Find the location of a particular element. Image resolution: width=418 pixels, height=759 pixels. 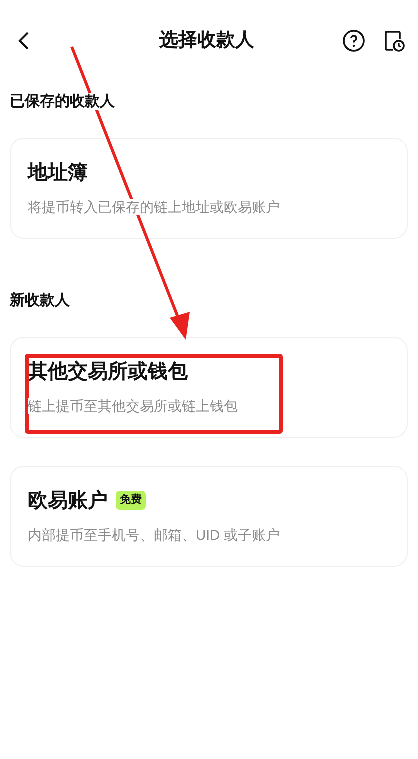

help-icon is located at coordinates (354, 41).